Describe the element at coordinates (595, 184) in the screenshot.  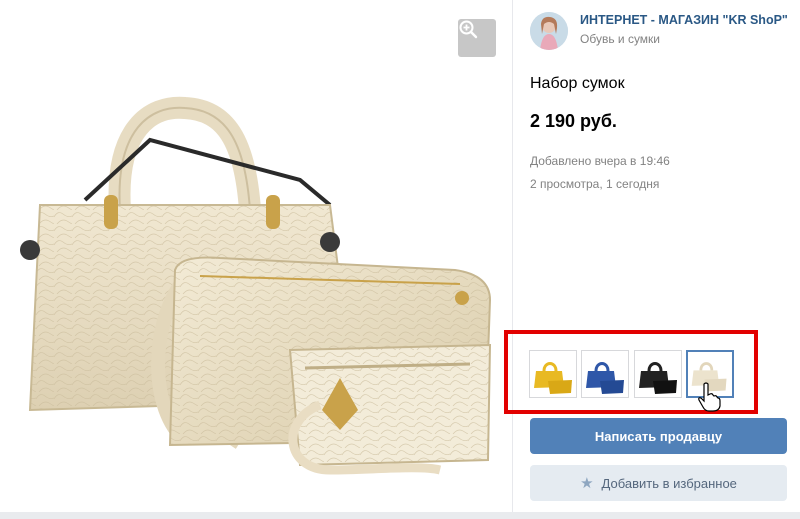
I see `view-count: 2 просмотра, 1 сегодня` at that location.